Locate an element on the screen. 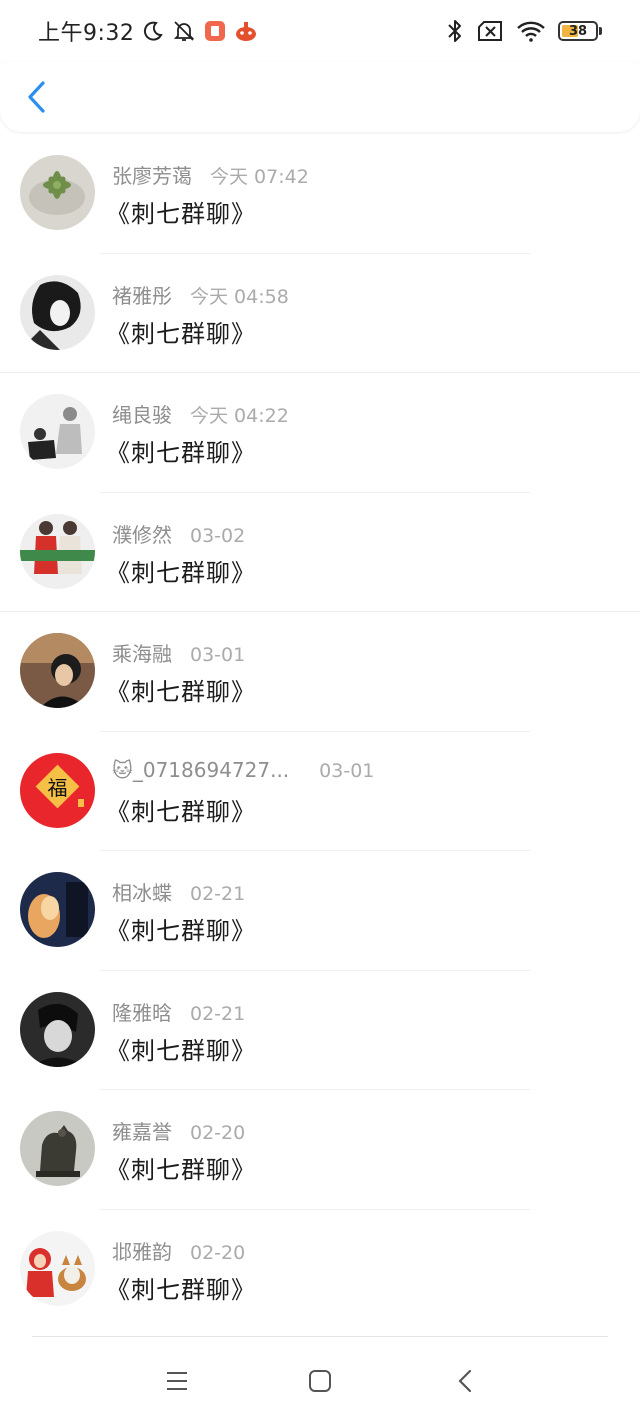 This screenshot has height=1422, width=640. sender-name: 张廖芳蔼 is located at coordinates (152, 176).